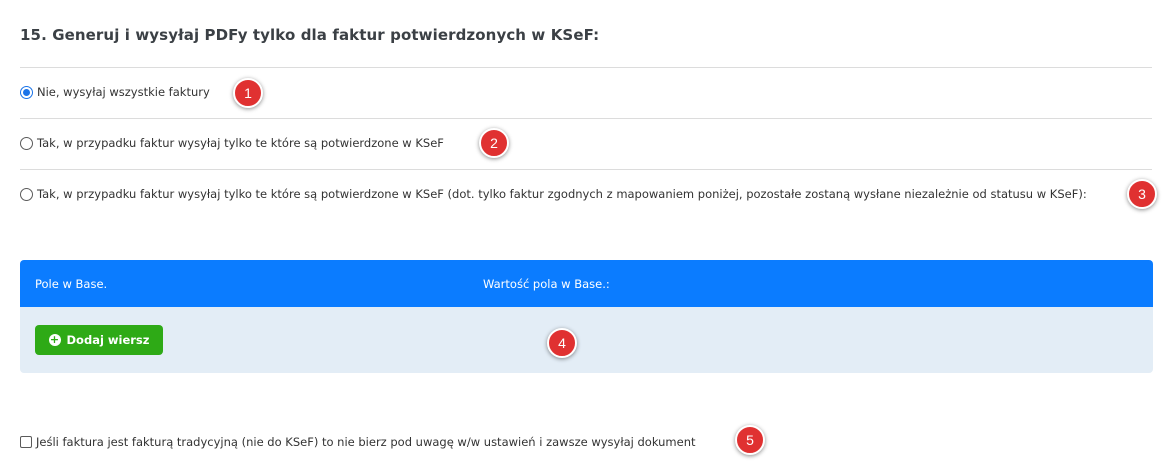  Describe the element at coordinates (750, 440) in the screenshot. I see `annotation-badge-5: 5` at that location.